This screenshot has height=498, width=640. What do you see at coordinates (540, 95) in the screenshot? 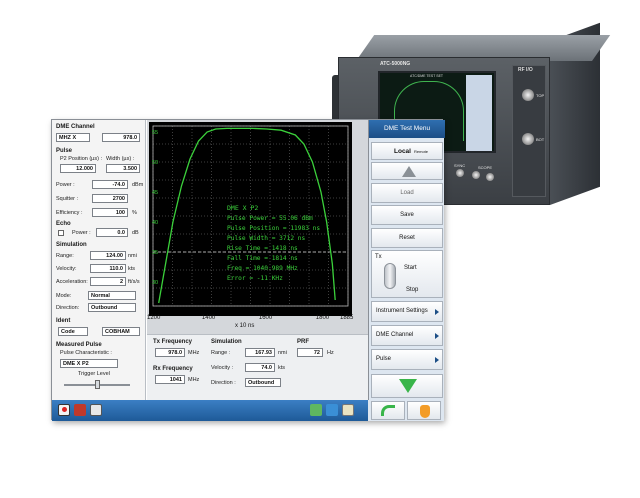
I see `top-port-label: TOP` at bounding box center [540, 95].